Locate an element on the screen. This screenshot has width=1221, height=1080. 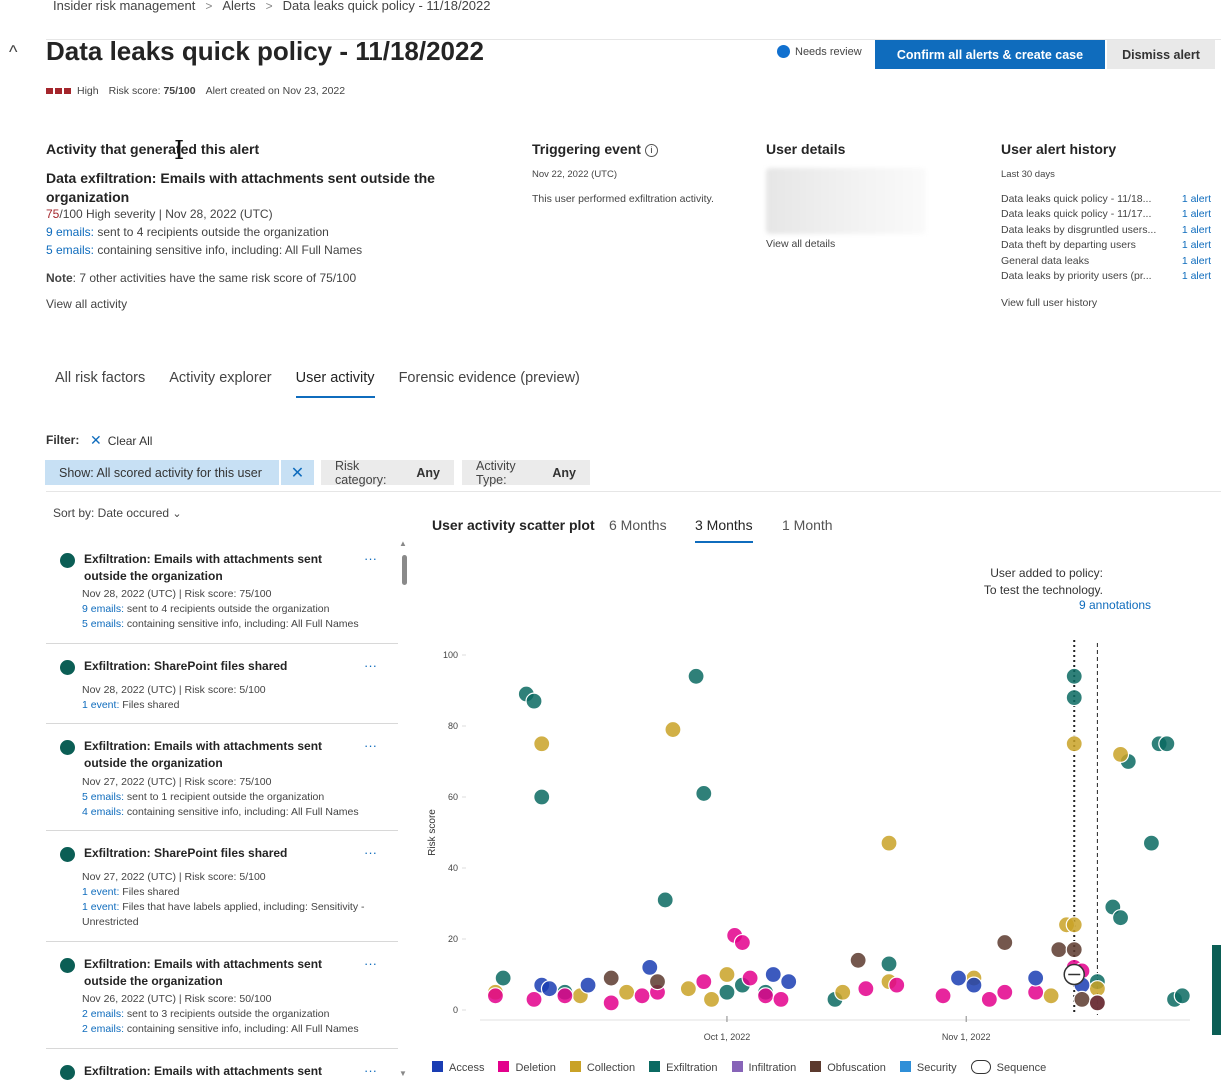
emails-link: 9 emails: is located at coordinates (70, 232).